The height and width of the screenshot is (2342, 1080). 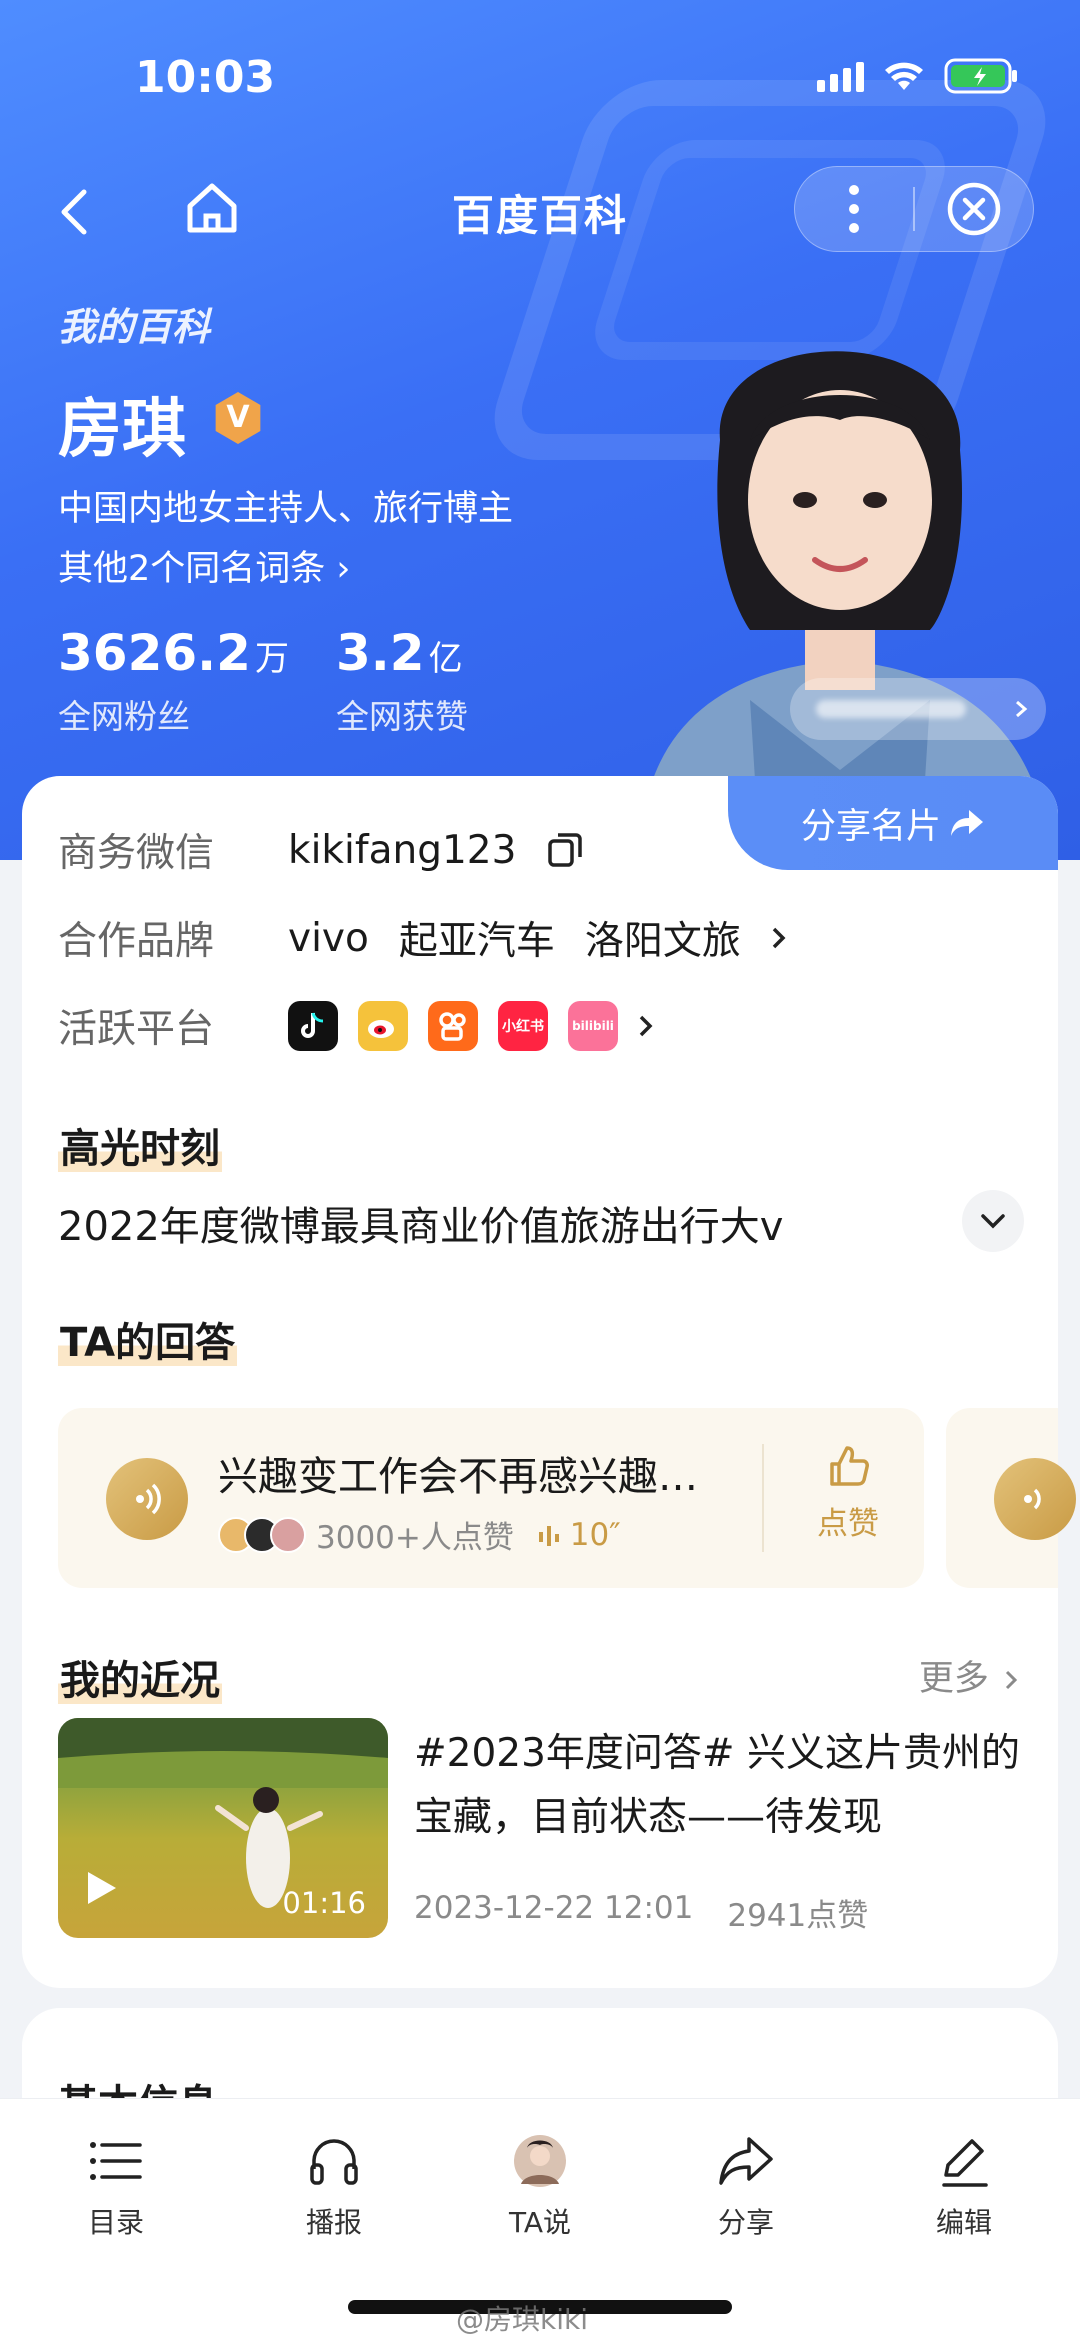 I want to click on stat-value: 3.2, so click(x=380, y=653).